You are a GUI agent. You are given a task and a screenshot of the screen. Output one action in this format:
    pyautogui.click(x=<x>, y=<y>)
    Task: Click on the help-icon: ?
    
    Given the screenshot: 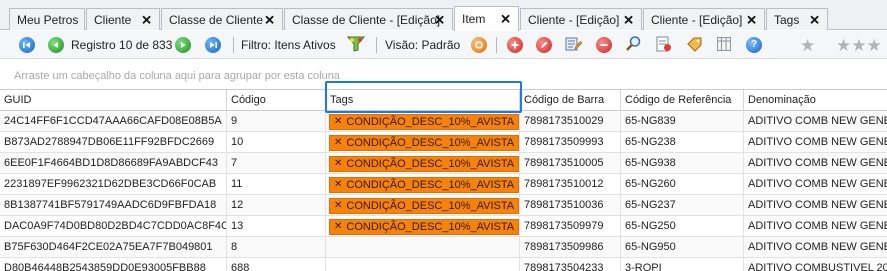 What is the action you would take?
    pyautogui.click(x=754, y=45)
    